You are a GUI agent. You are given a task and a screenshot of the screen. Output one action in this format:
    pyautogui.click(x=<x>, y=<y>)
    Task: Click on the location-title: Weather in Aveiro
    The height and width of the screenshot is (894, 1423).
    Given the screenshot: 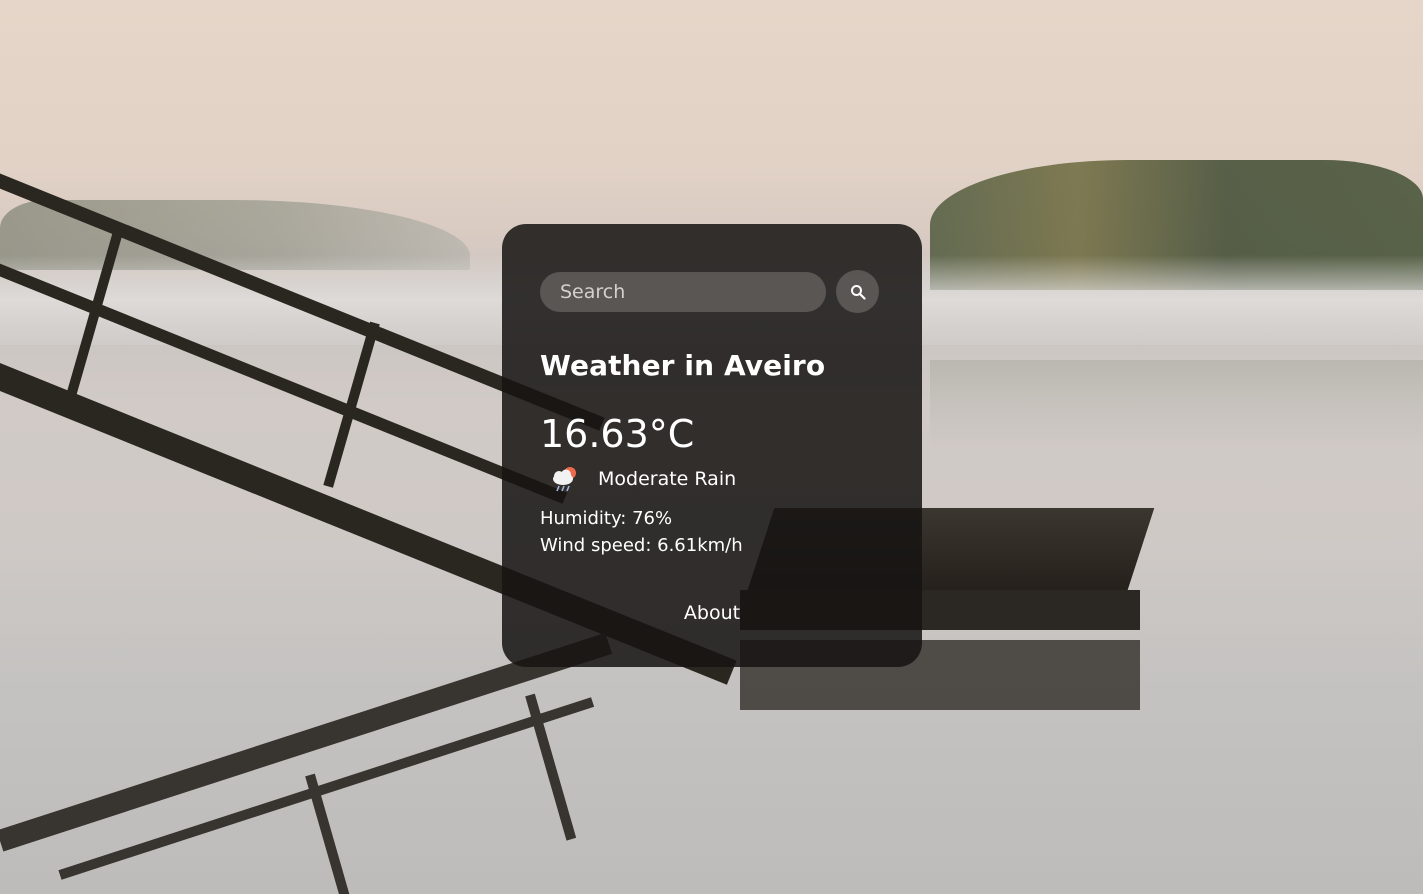 What is the action you would take?
    pyautogui.click(x=683, y=365)
    